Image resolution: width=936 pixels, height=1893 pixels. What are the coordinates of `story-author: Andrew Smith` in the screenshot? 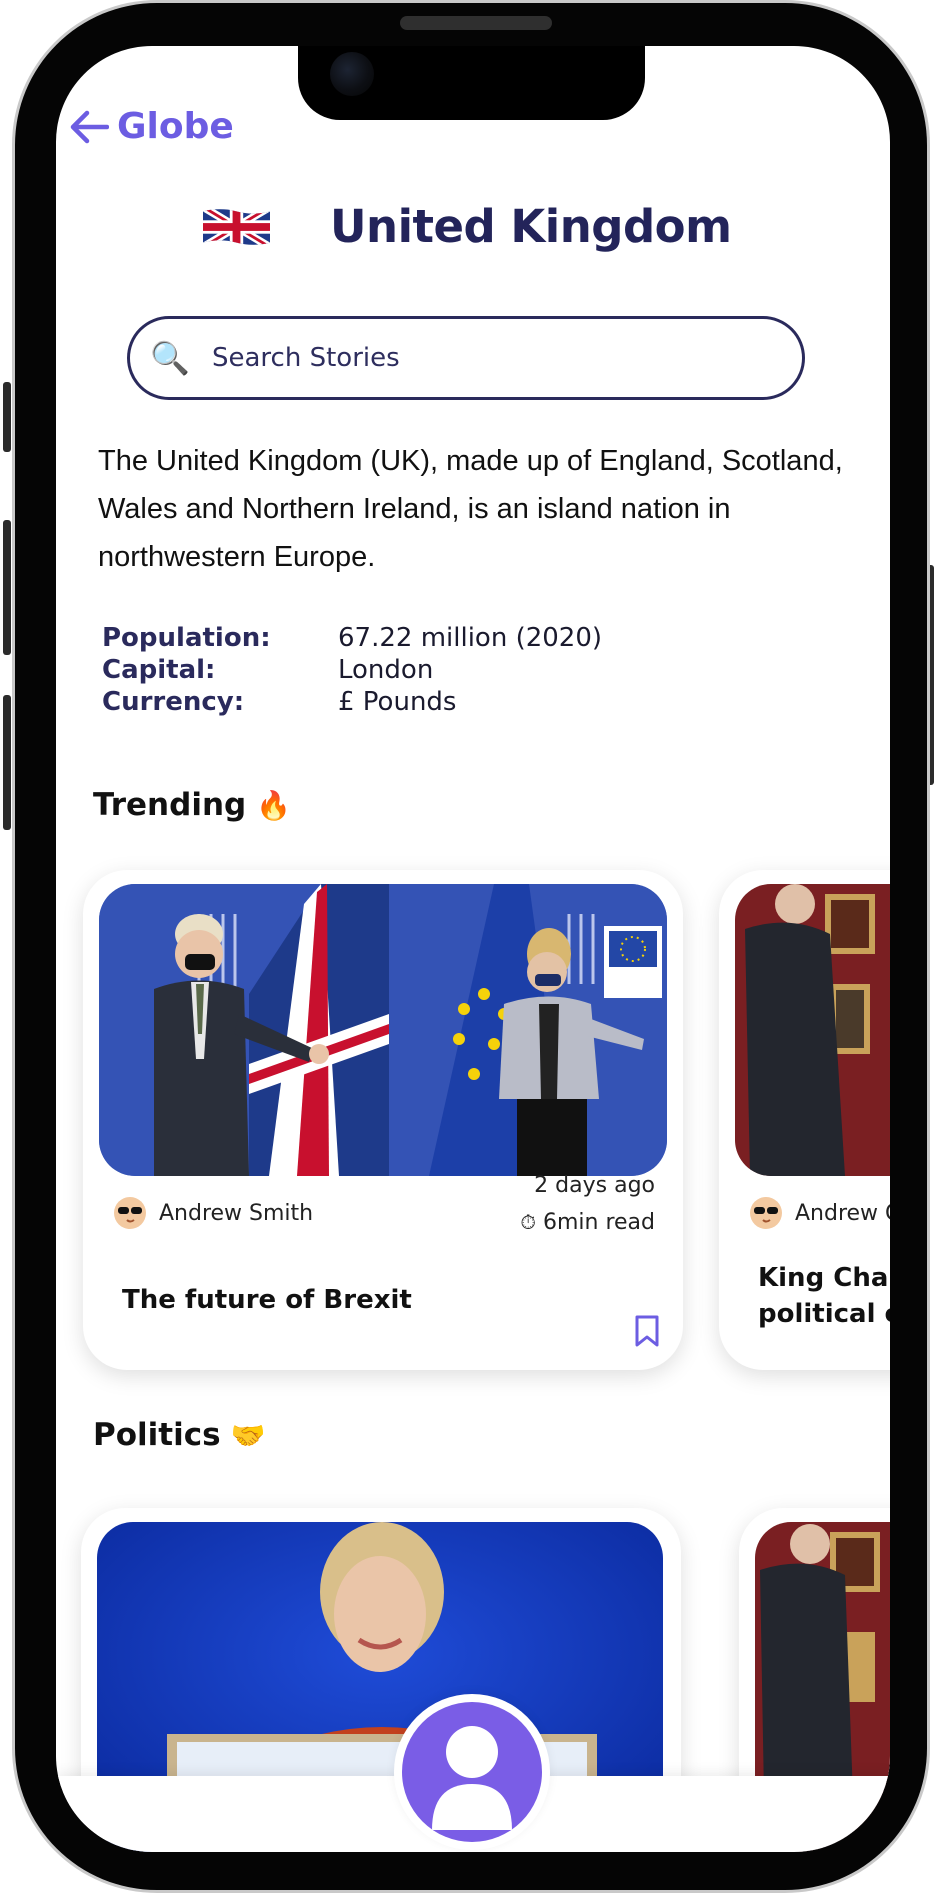 It's located at (213, 1213).